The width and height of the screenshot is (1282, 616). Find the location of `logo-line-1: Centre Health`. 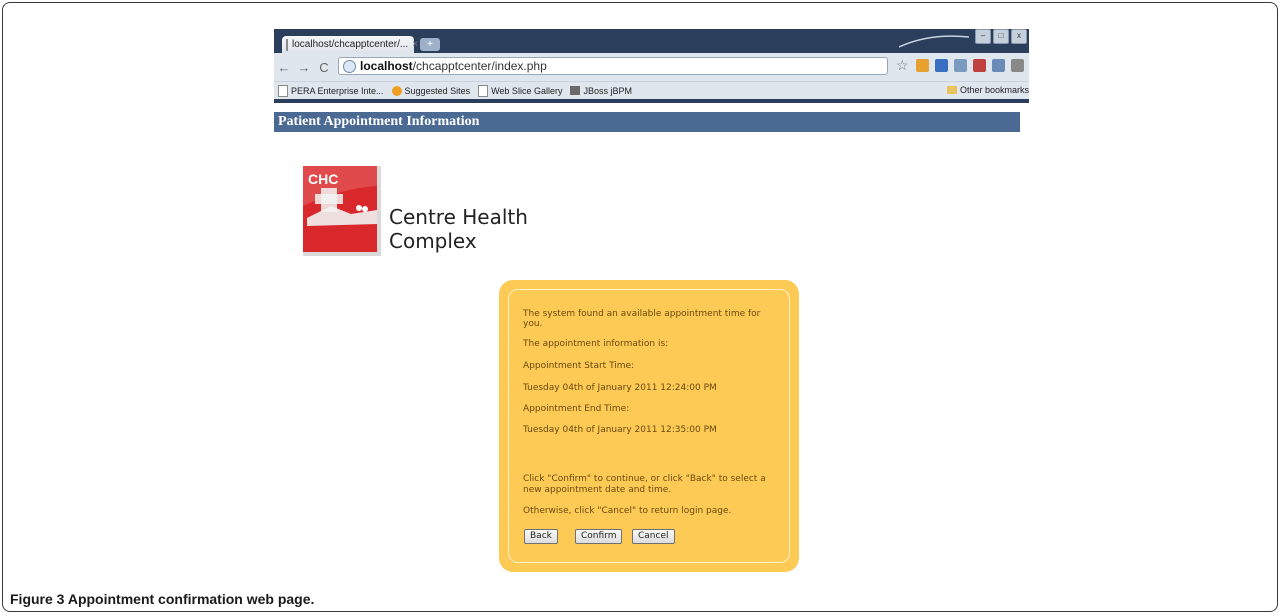

logo-line-1: Centre Health is located at coordinates (458, 217).